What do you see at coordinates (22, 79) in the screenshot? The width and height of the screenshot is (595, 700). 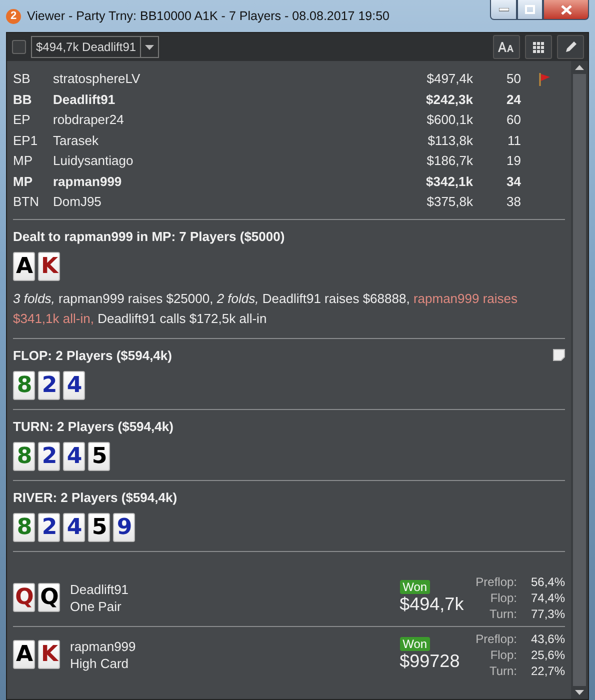 I see `position-cell-text: SB` at bounding box center [22, 79].